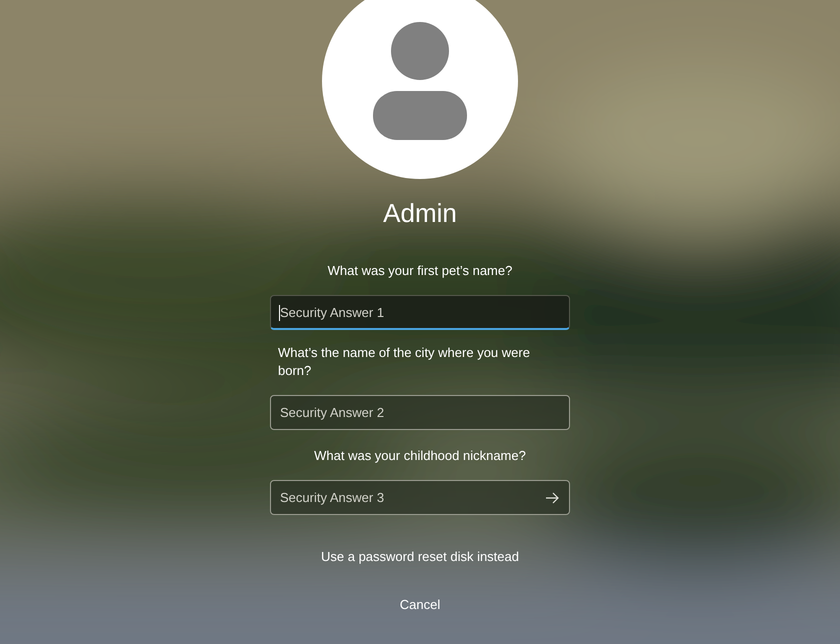 The image size is (840, 644). What do you see at coordinates (420, 497) in the screenshot?
I see `answer-field: Security Answer 3` at bounding box center [420, 497].